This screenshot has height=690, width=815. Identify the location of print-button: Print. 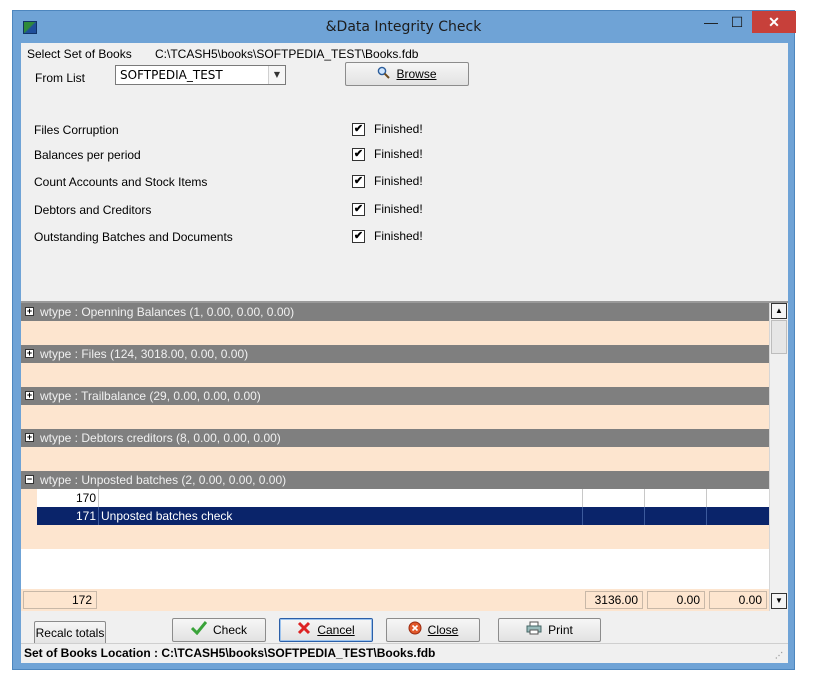
(549, 630).